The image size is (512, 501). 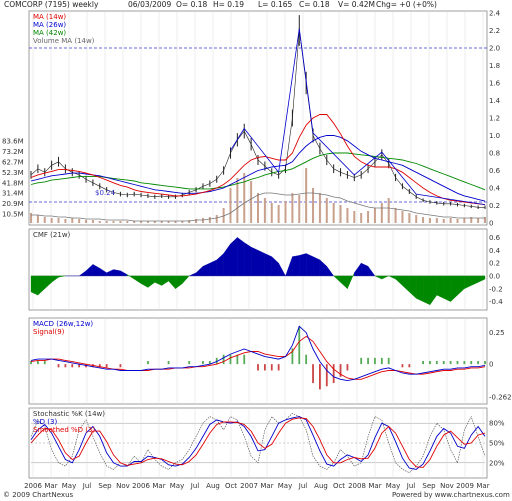 I want to click on ref-price-label: $0.24, so click(x=105, y=193).